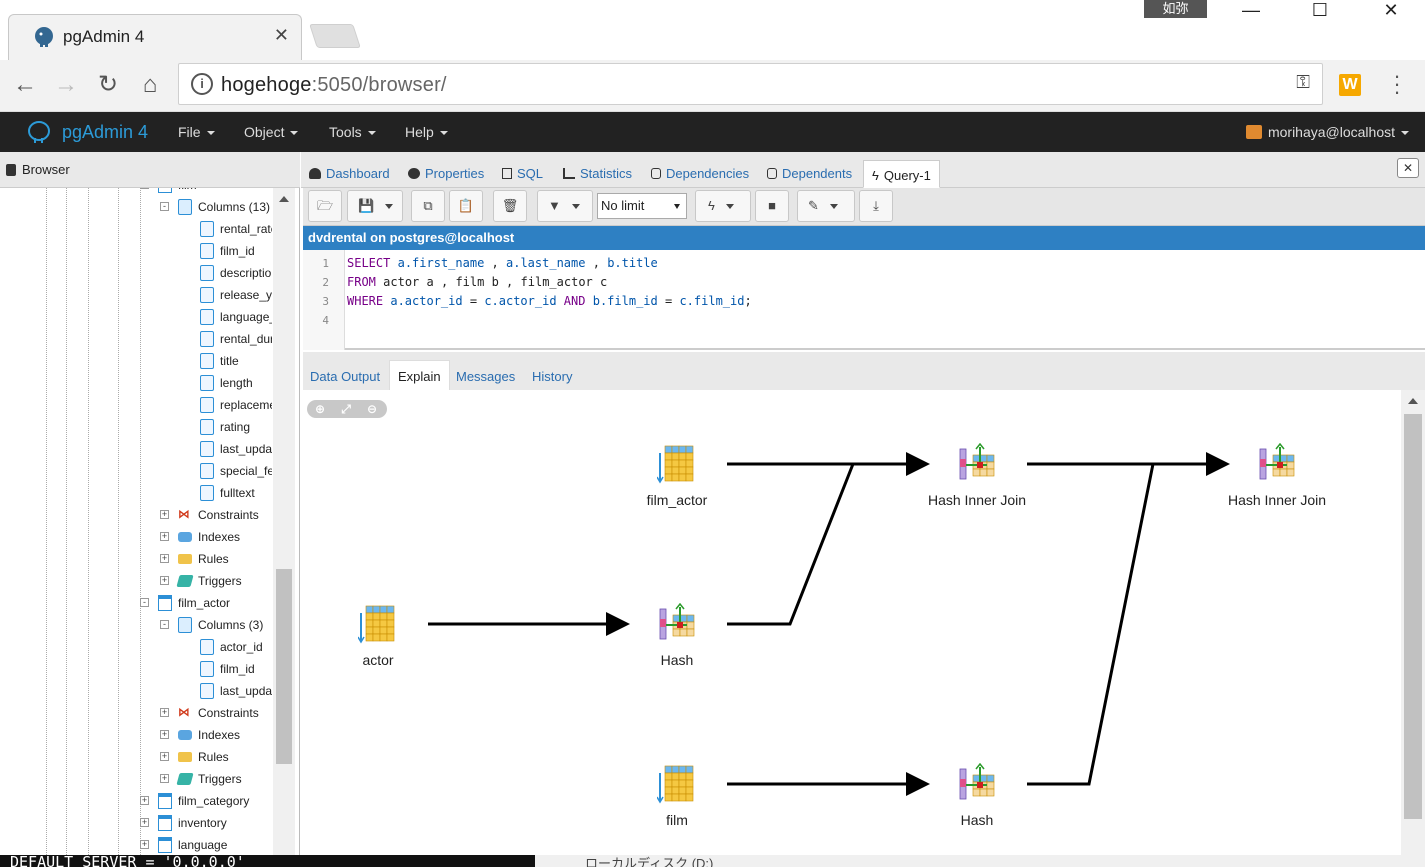 Image resolution: width=1425 pixels, height=867 pixels. I want to click on back-icon: ←, so click(25, 85).